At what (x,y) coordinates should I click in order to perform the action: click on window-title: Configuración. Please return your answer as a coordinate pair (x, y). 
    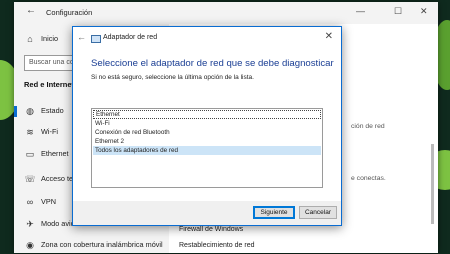
    Looking at the image, I should click on (69, 12).